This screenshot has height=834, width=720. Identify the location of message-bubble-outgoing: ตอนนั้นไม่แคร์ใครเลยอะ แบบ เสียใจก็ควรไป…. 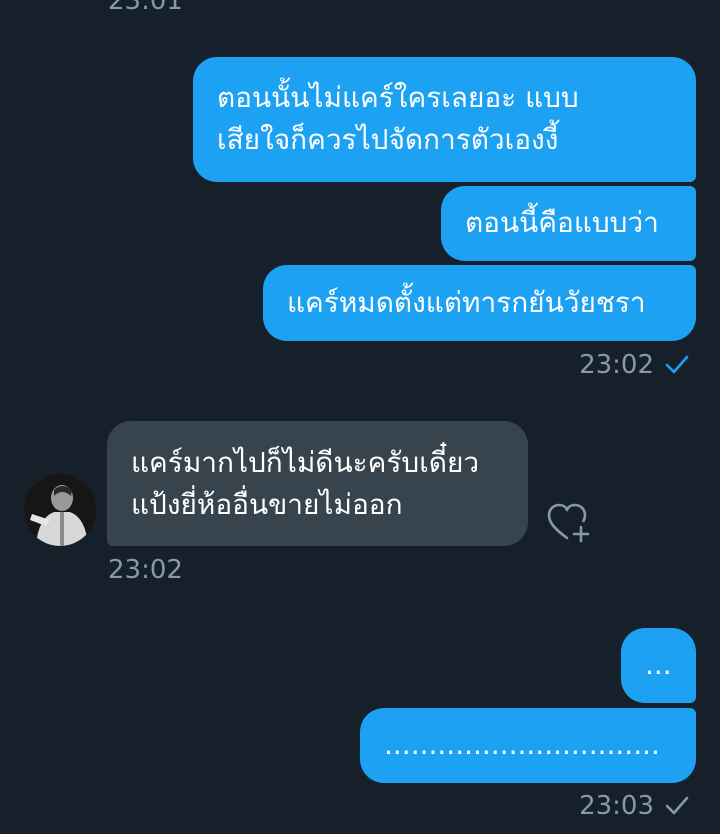
(444, 119).